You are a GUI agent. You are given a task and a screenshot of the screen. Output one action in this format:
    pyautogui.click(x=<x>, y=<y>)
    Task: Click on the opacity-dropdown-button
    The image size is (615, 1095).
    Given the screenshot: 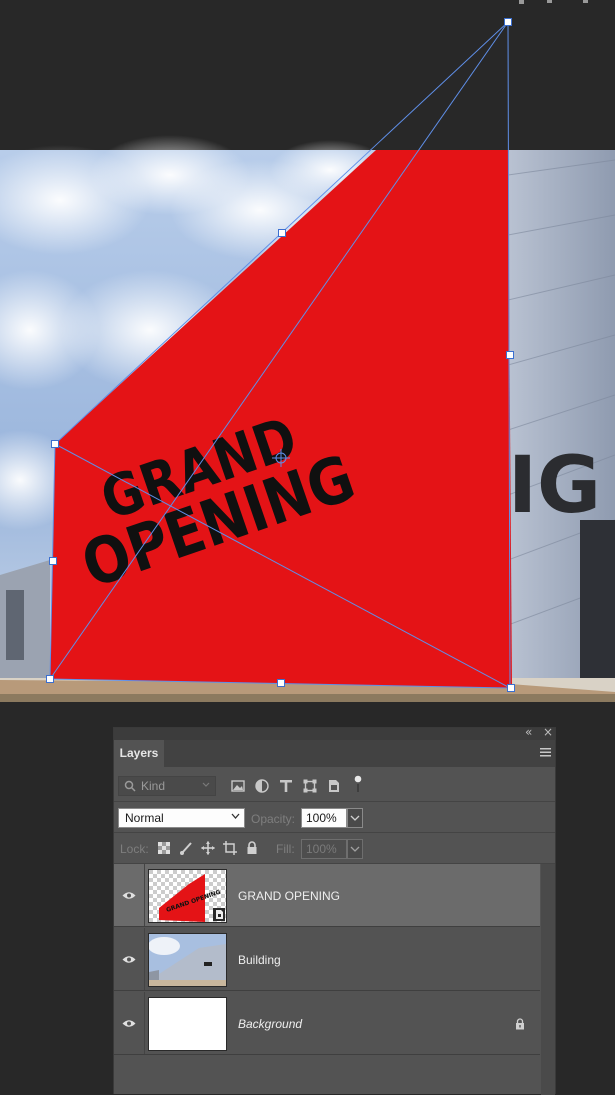 What is the action you would take?
    pyautogui.click(x=355, y=818)
    